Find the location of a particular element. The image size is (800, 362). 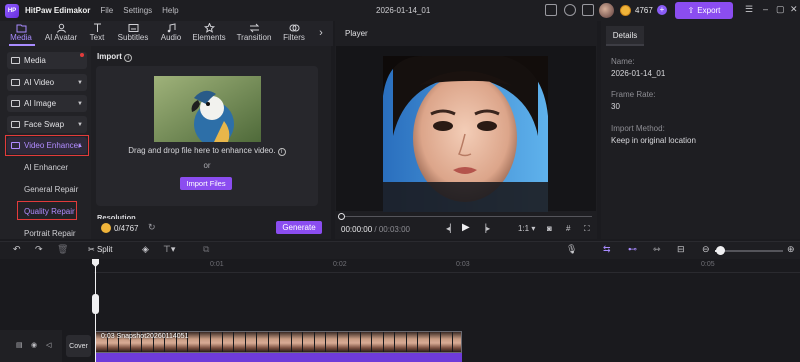

track-settings-icon: ▤ is located at coordinates (19, 345).